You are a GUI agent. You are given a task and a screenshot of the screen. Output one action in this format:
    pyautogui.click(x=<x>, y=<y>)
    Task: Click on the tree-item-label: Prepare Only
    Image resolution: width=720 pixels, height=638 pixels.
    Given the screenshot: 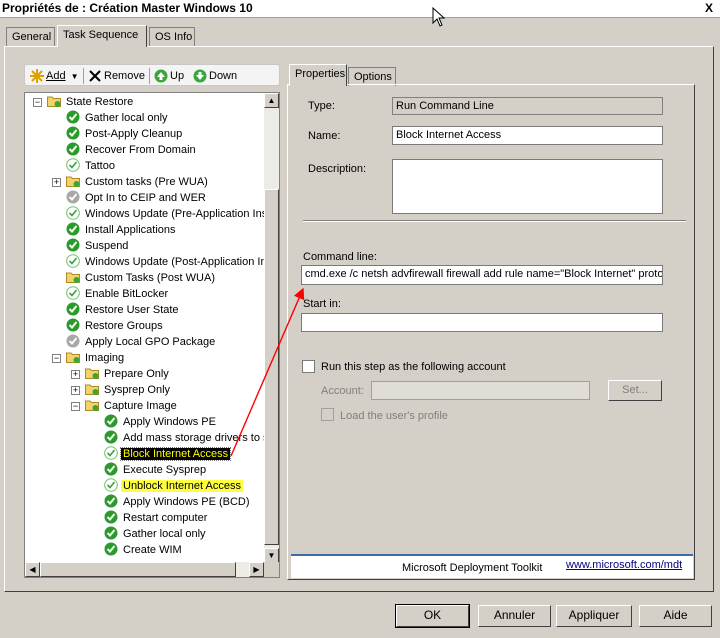 What is the action you would take?
    pyautogui.click(x=136, y=374)
    